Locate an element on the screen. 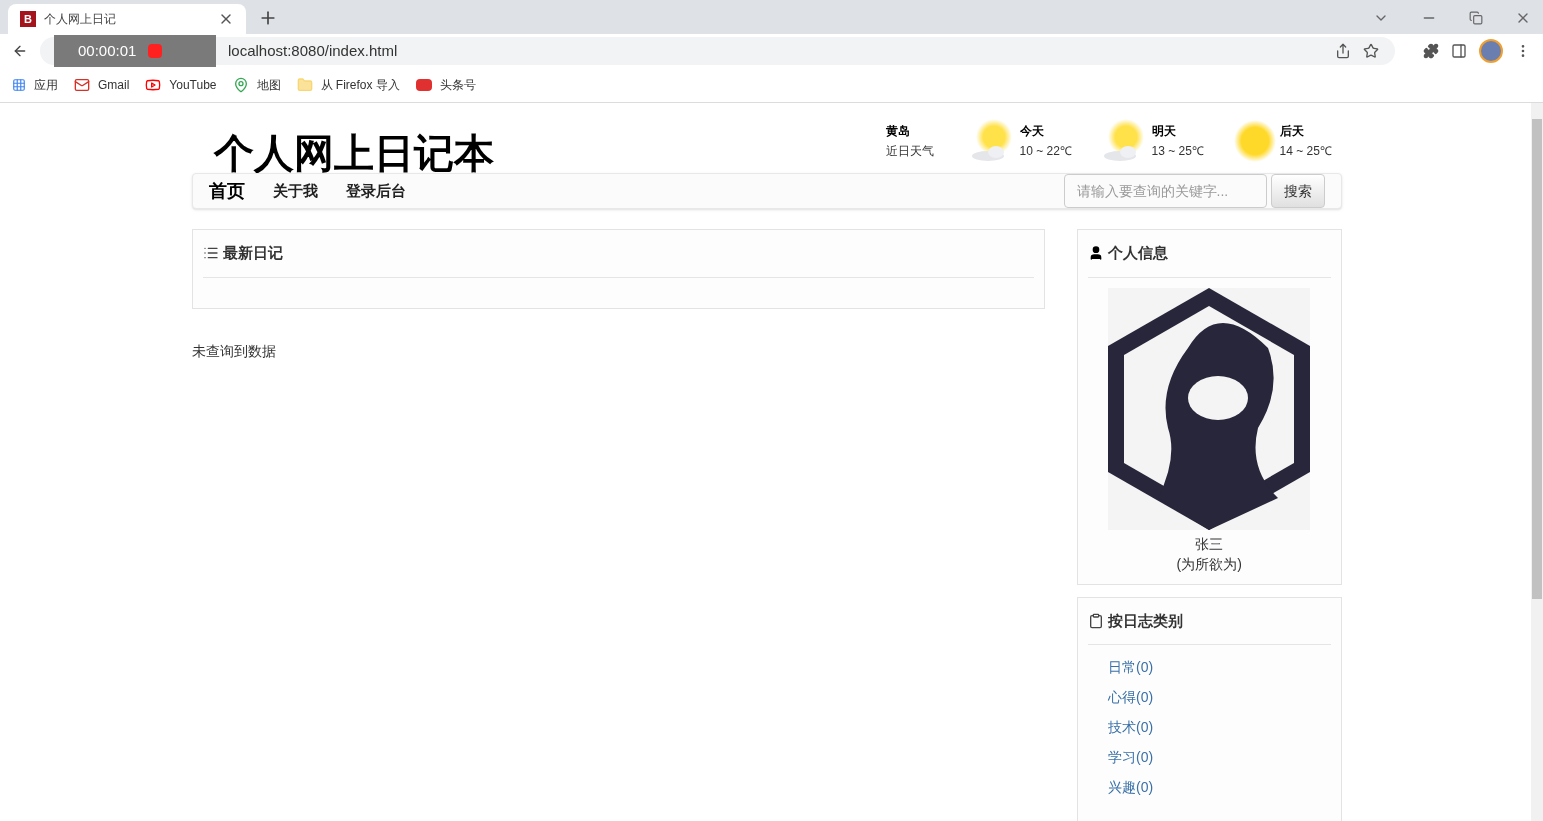 The height and width of the screenshot is (821, 1543). back-icon is located at coordinates (20, 51).